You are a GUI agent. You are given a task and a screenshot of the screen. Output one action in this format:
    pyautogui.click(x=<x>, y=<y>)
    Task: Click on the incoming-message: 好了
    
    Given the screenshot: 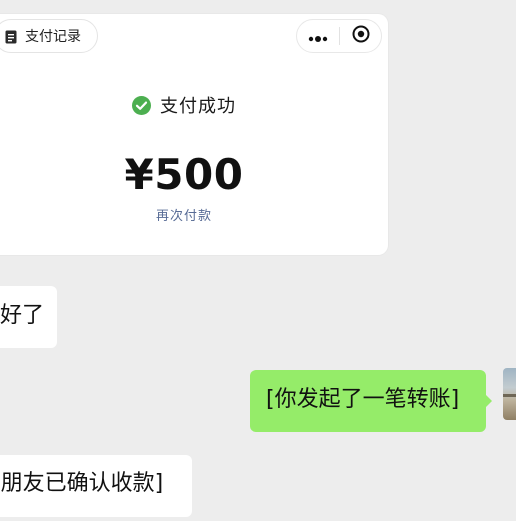 What is the action you would take?
    pyautogui.click(x=28, y=317)
    